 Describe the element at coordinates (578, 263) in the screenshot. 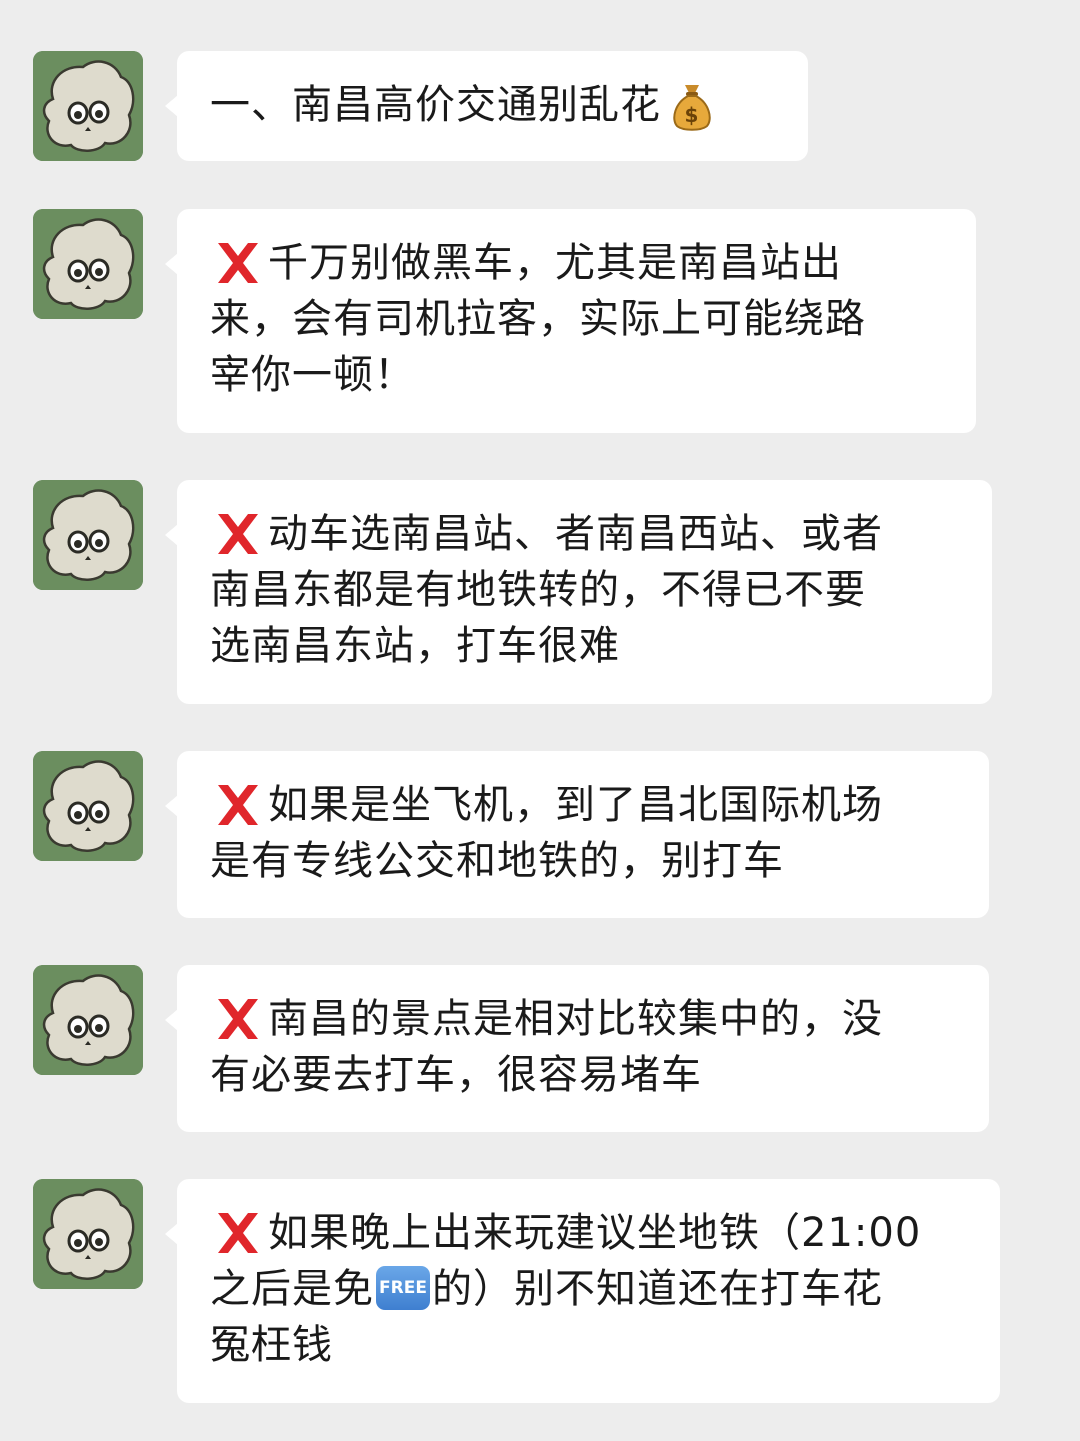

I see `message-line: 千万别做黑车，尤其是南昌站出` at that location.